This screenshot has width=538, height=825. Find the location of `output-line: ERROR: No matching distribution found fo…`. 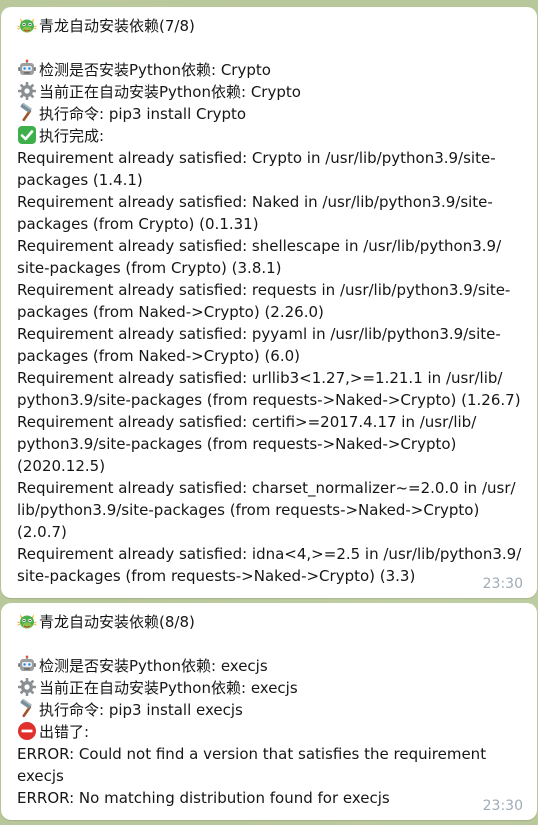

output-line: ERROR: No matching distribution found fo… is located at coordinates (203, 798).